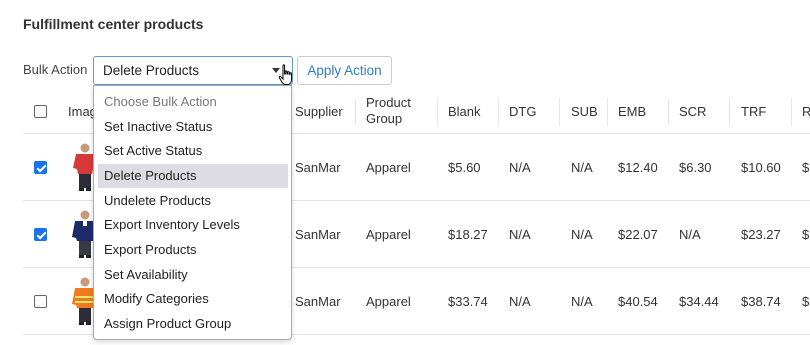 Image resolution: width=810 pixels, height=345 pixels. What do you see at coordinates (761, 167) in the screenshot?
I see `trf-price-cell: $10.60` at bounding box center [761, 167].